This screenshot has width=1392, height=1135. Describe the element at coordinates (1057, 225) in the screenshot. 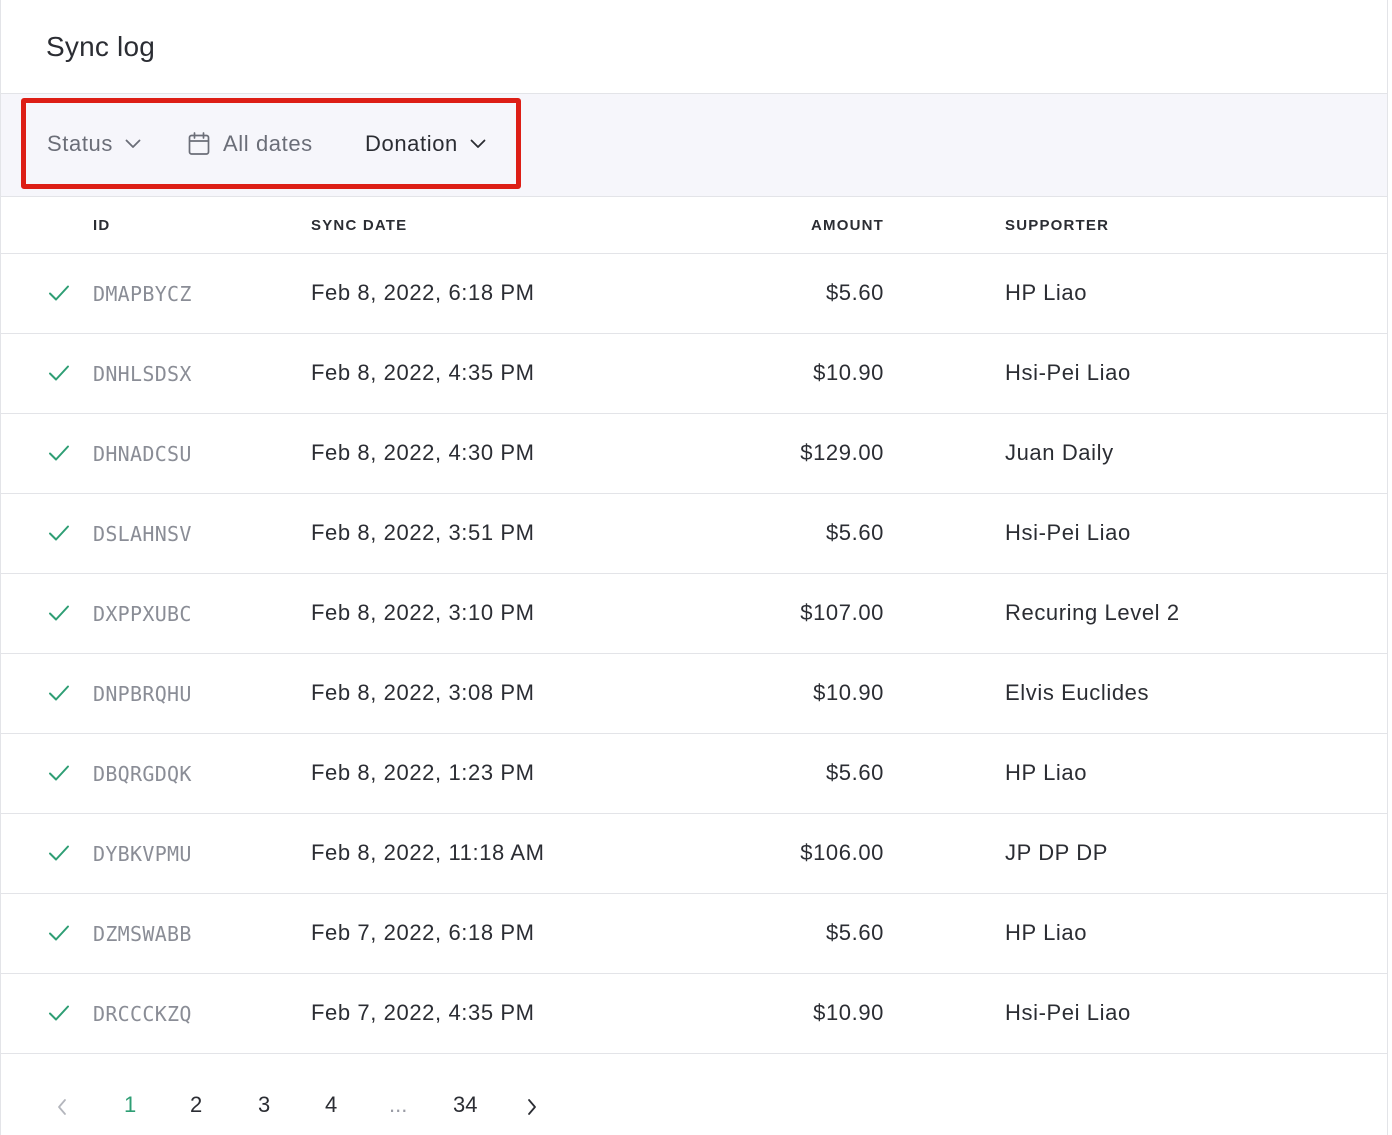

I see `column-header-supporter: SUPPORTER` at that location.